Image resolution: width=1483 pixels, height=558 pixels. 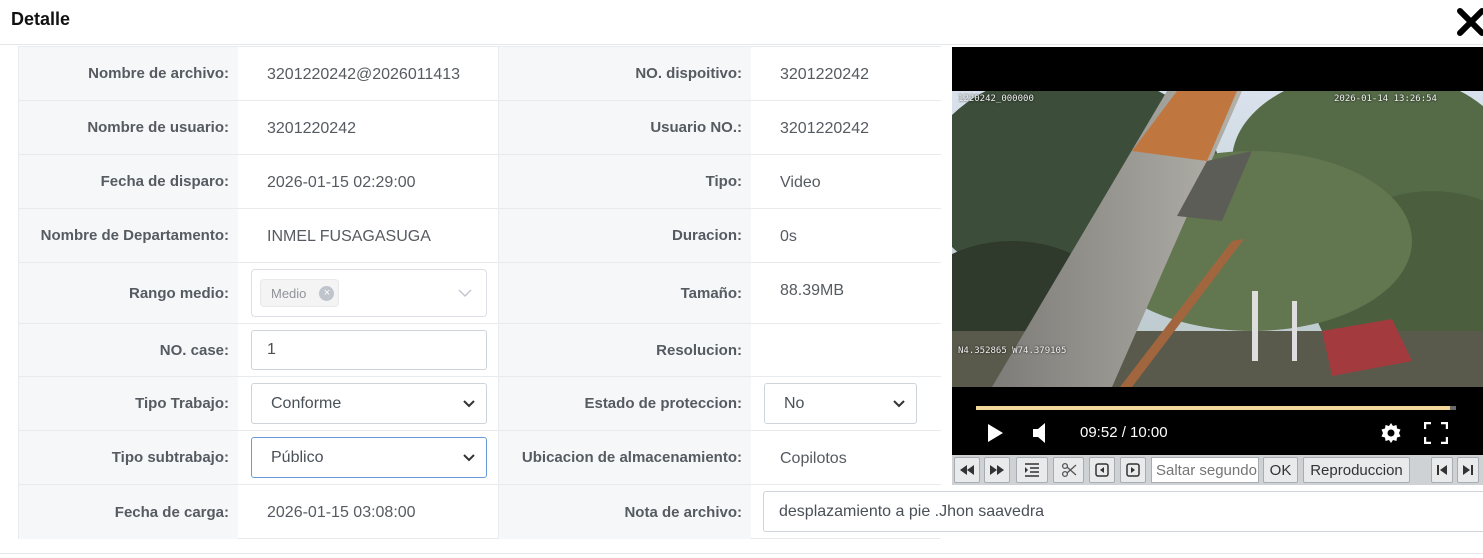 I want to click on skip-start-icon, so click(x=1442, y=470).